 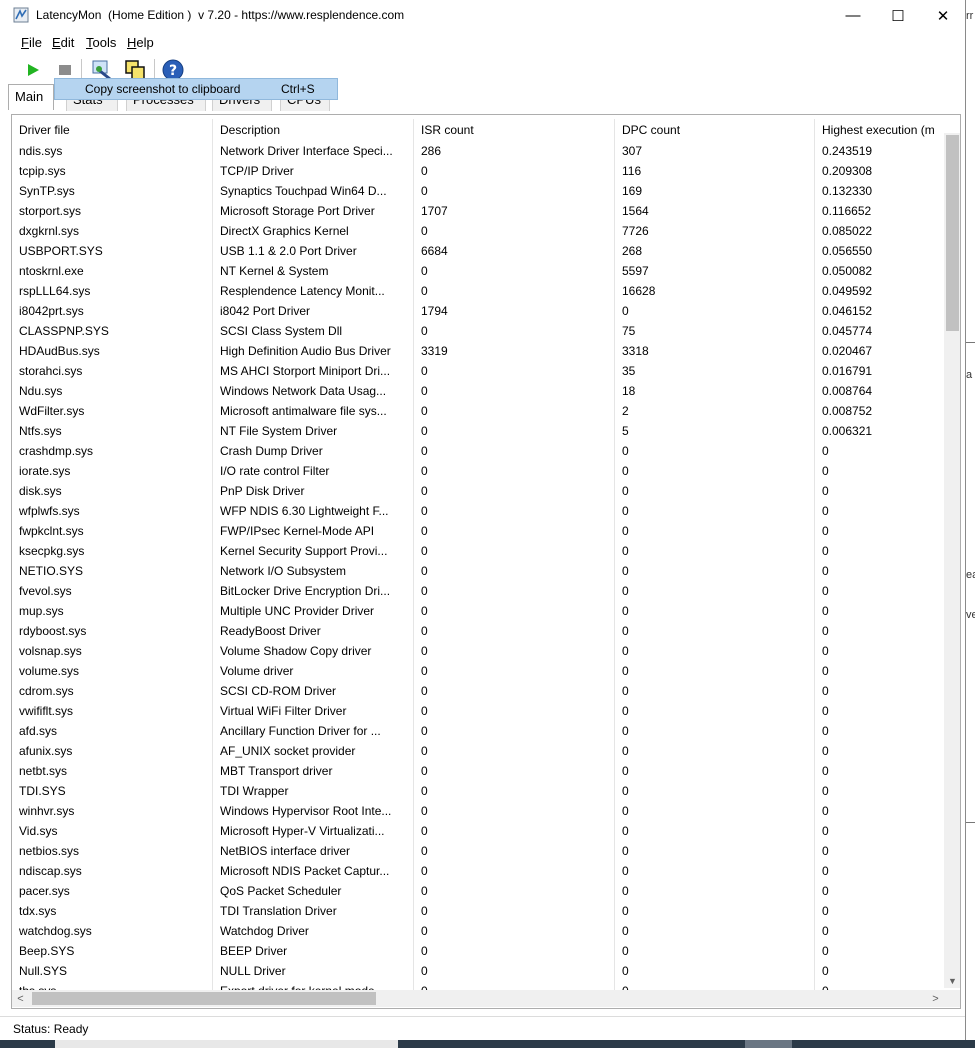 What do you see at coordinates (514, 130) in the screenshot?
I see `column-header-isr-count: ISR count` at bounding box center [514, 130].